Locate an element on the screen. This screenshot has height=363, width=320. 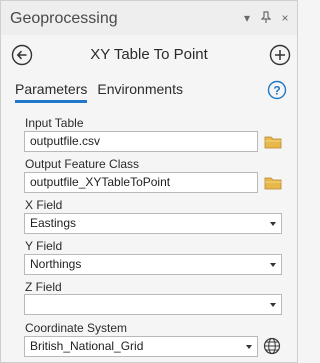
tool-tabs: Parameters Environments is located at coordinates (99, 92).